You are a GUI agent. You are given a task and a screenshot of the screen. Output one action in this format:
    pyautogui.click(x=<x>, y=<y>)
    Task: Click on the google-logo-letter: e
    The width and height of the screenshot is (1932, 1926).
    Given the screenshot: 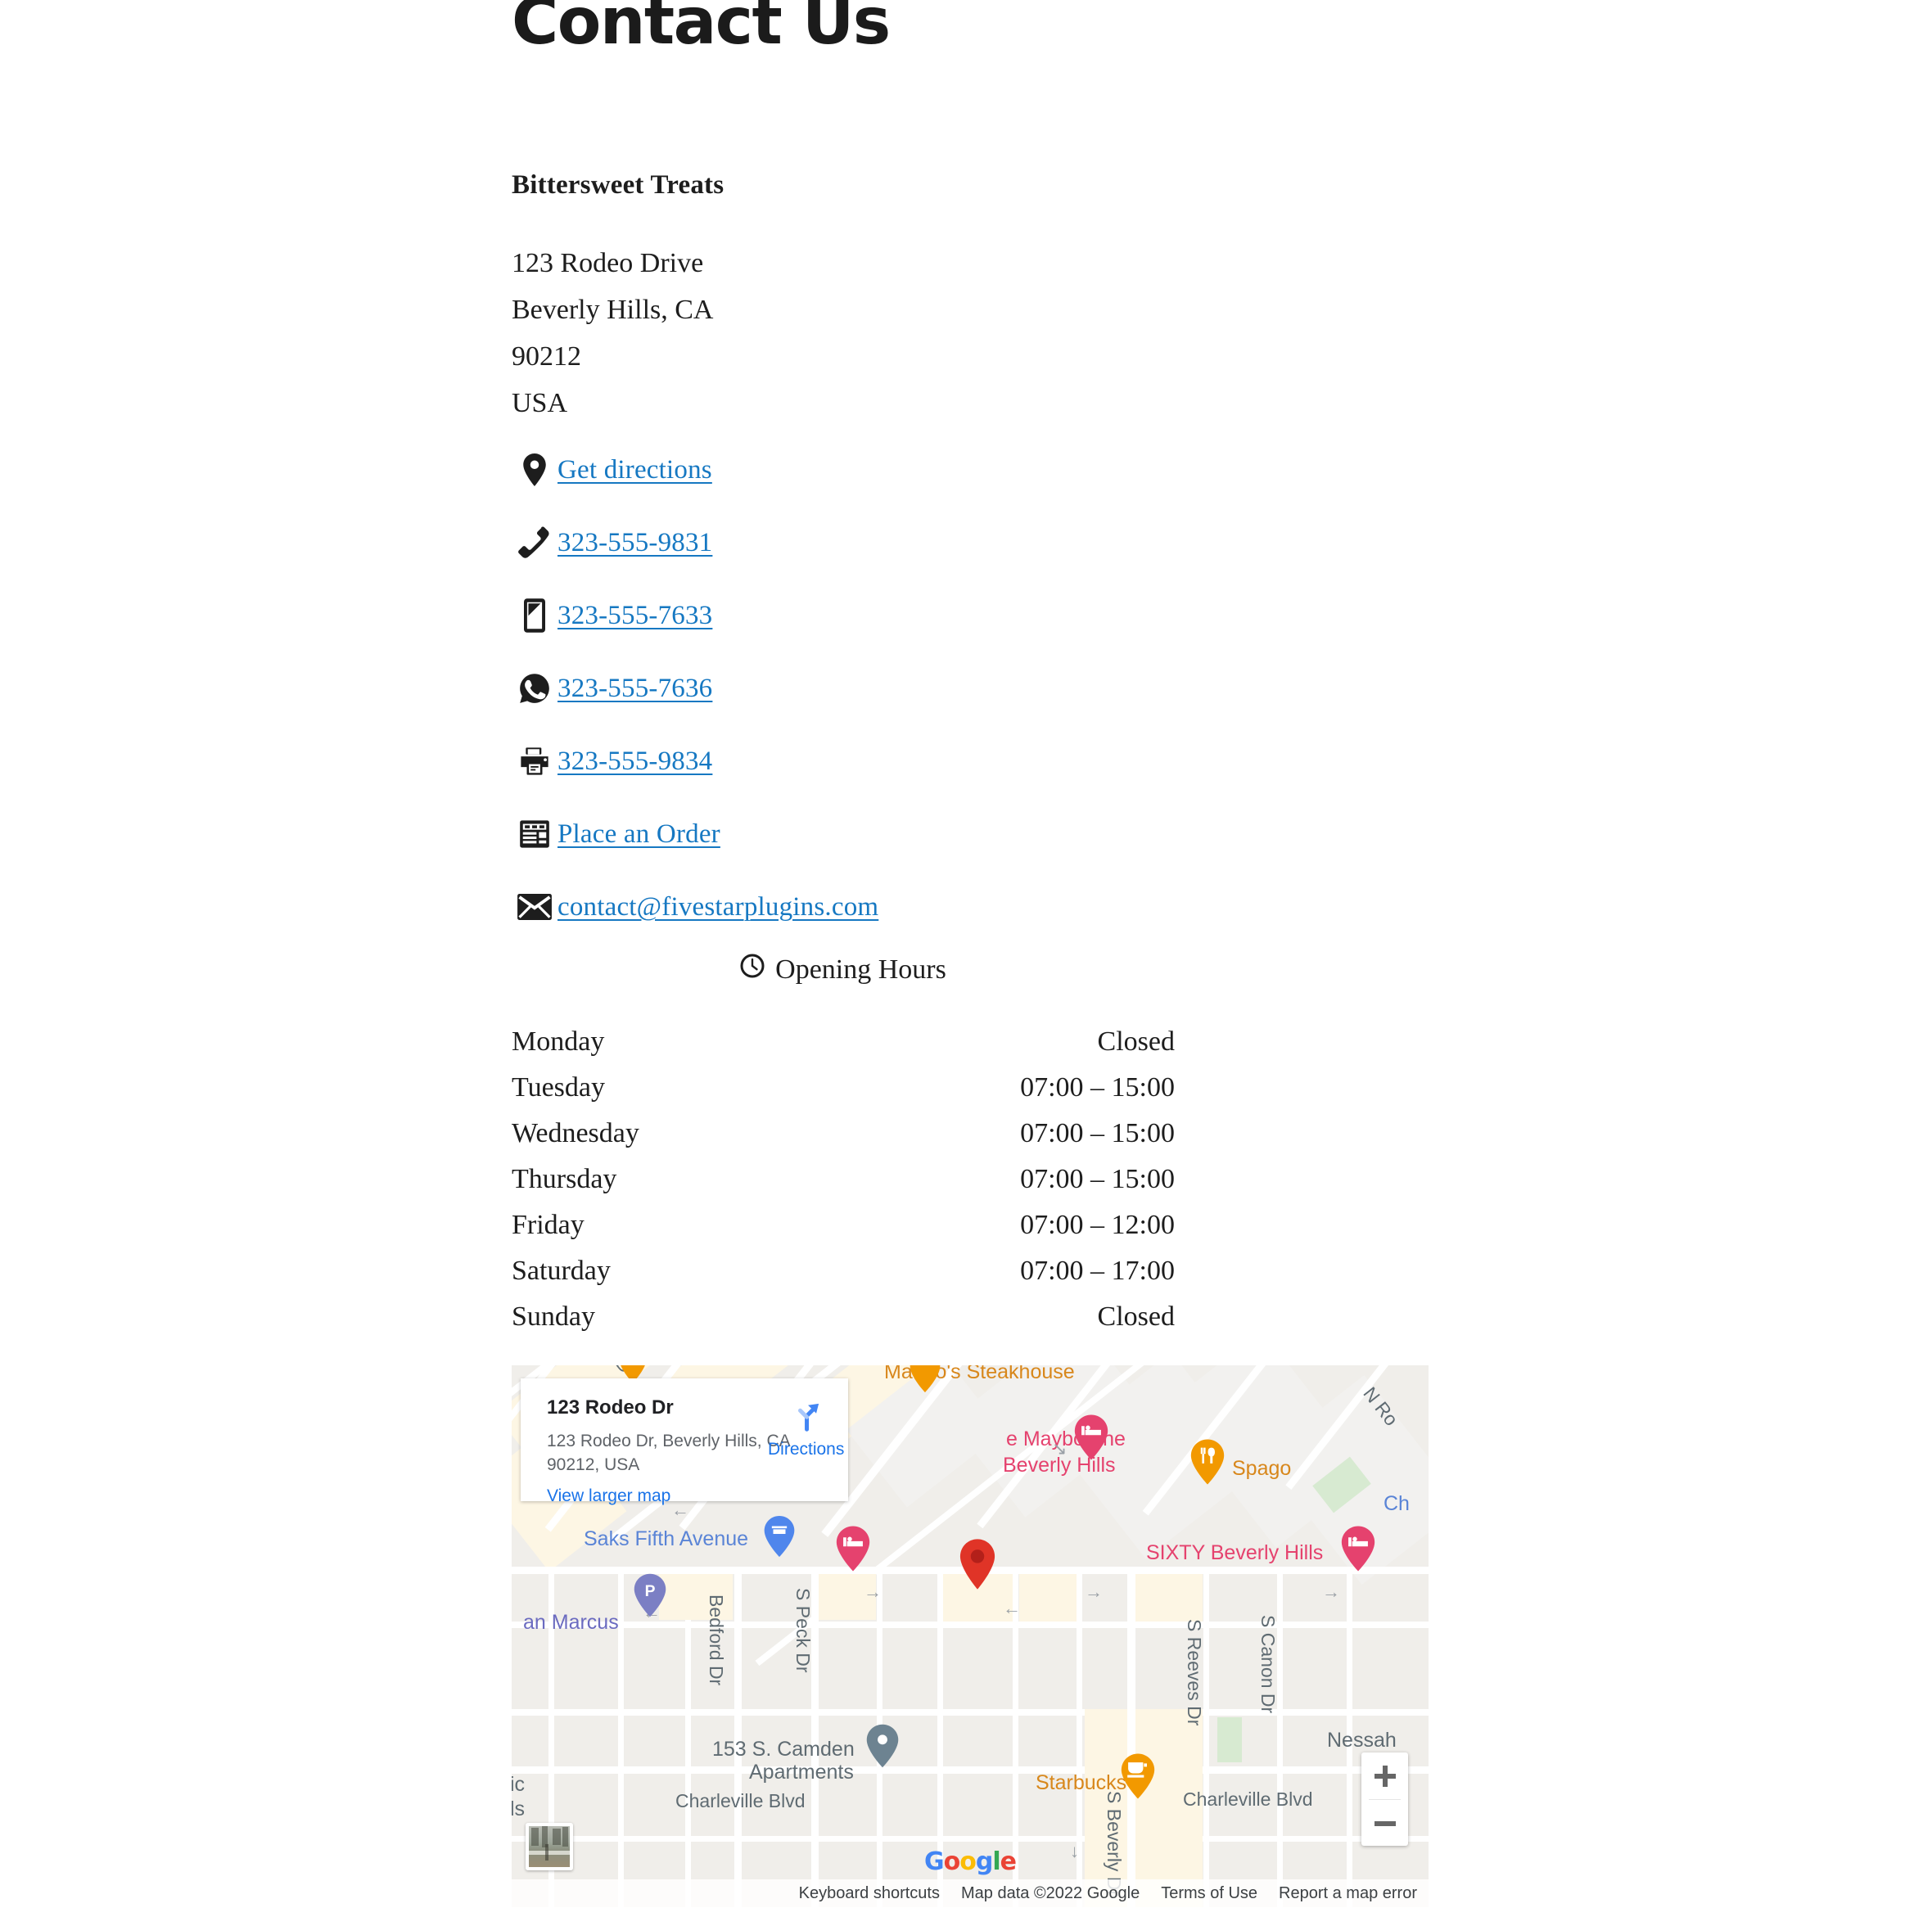 What is the action you would take?
    pyautogui.click(x=1008, y=1861)
    